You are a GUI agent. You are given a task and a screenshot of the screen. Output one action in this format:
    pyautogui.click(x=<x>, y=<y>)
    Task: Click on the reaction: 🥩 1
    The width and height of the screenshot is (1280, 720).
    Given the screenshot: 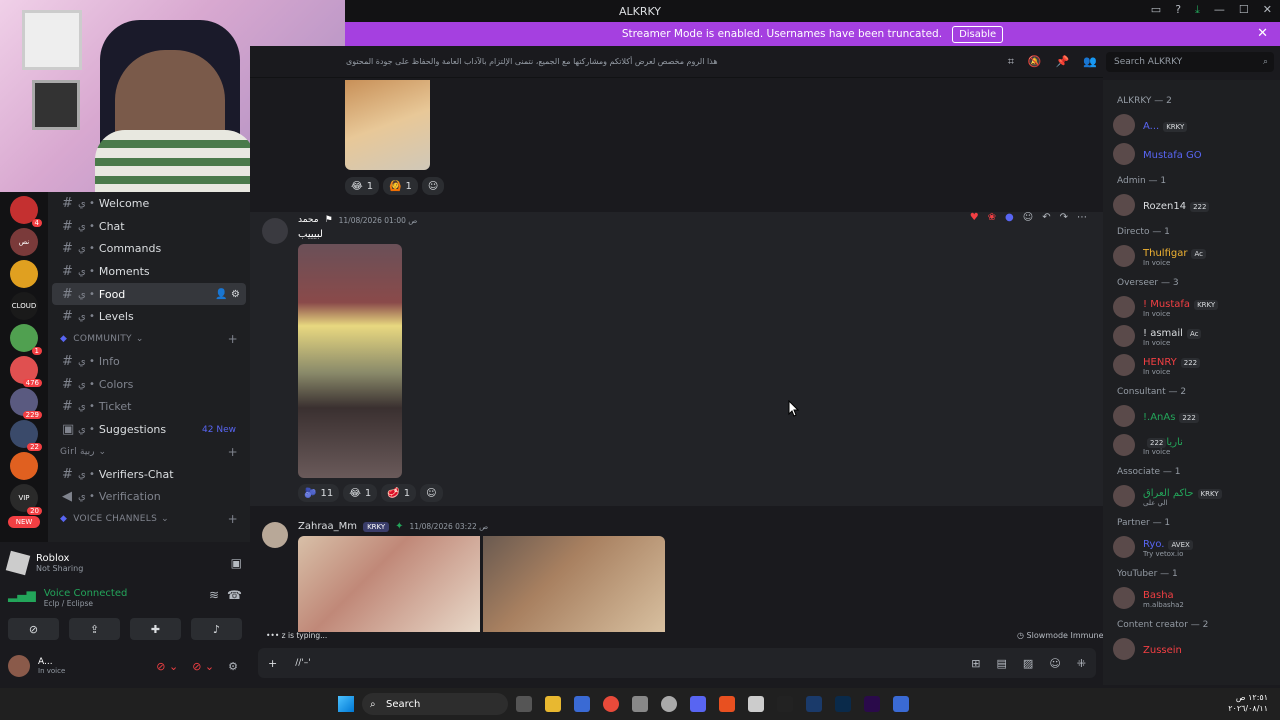 What is the action you would take?
    pyautogui.click(x=399, y=493)
    